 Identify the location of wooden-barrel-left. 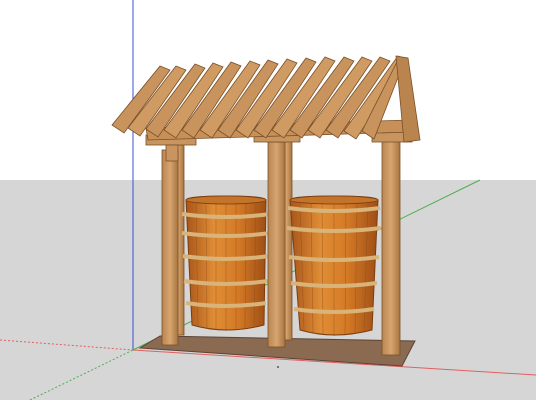
(226, 263).